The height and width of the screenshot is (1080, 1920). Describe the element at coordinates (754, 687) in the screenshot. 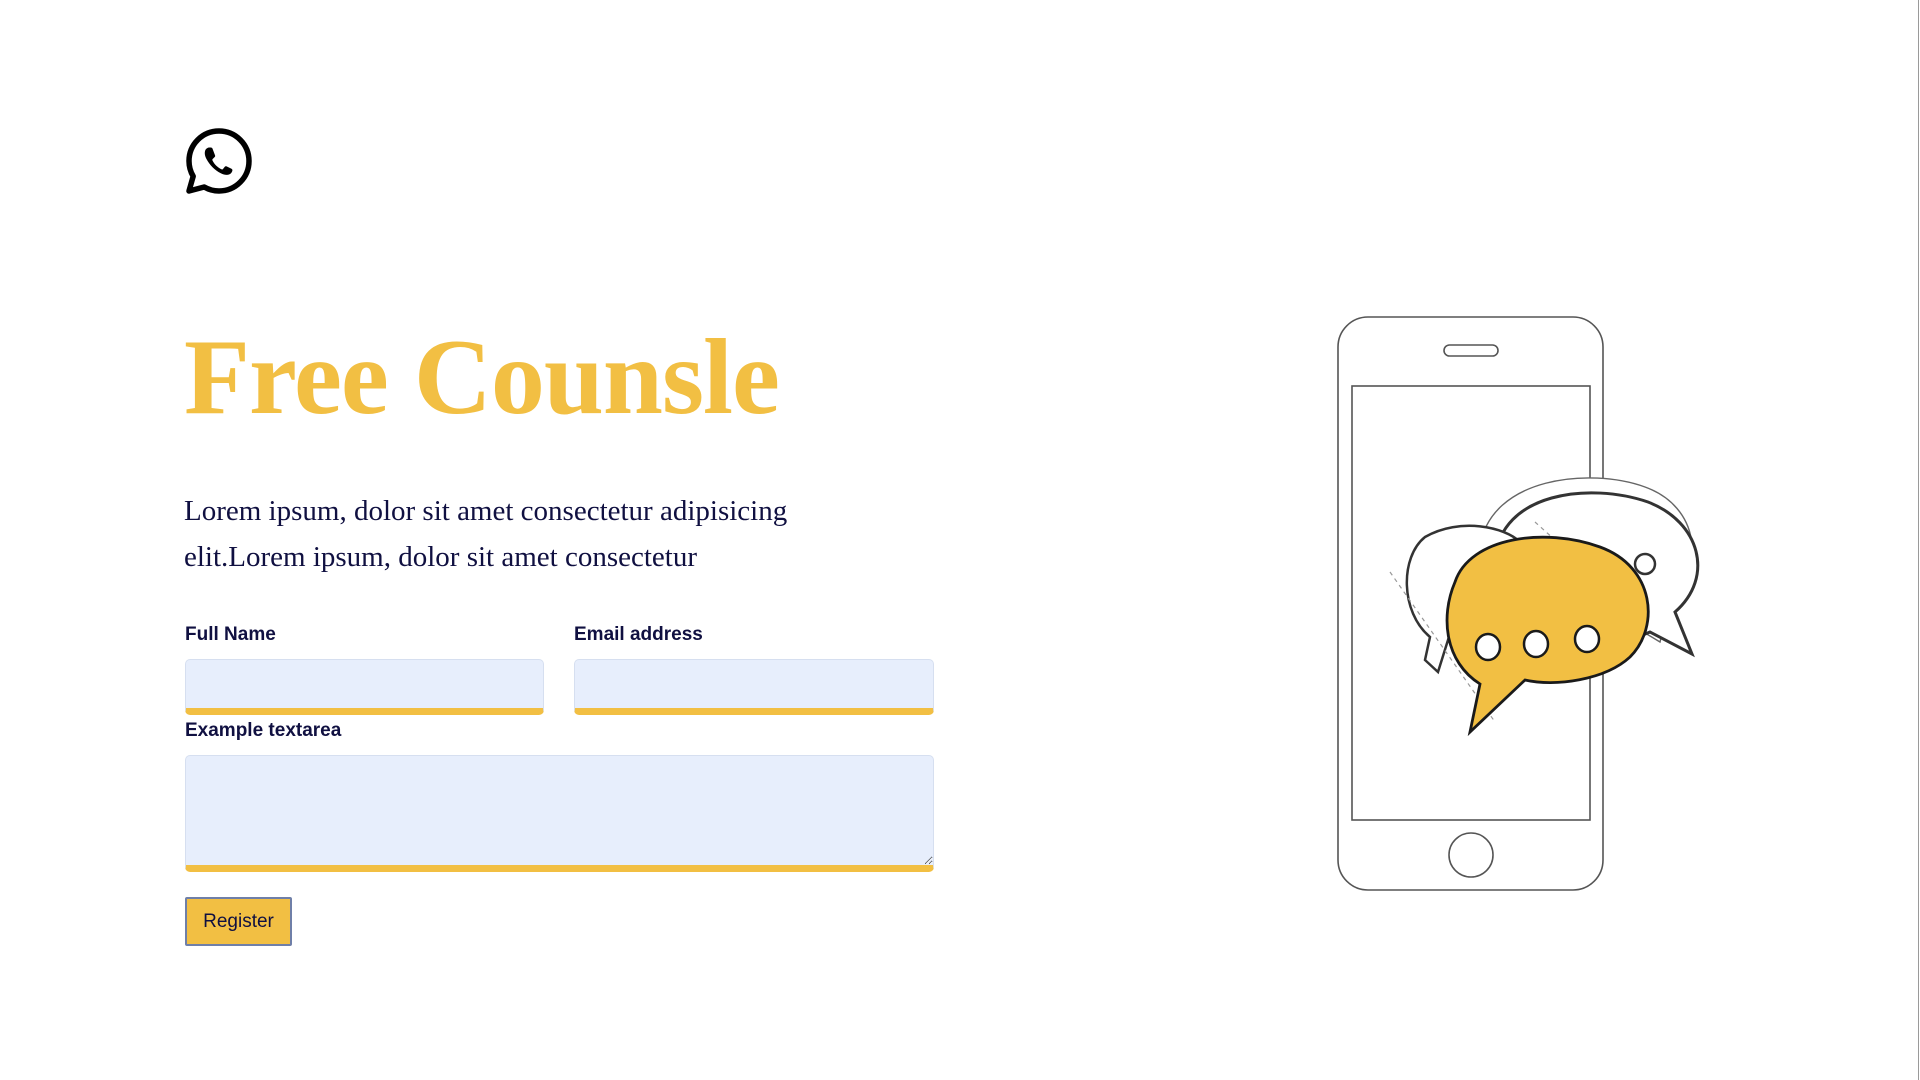

I see `email-input` at that location.